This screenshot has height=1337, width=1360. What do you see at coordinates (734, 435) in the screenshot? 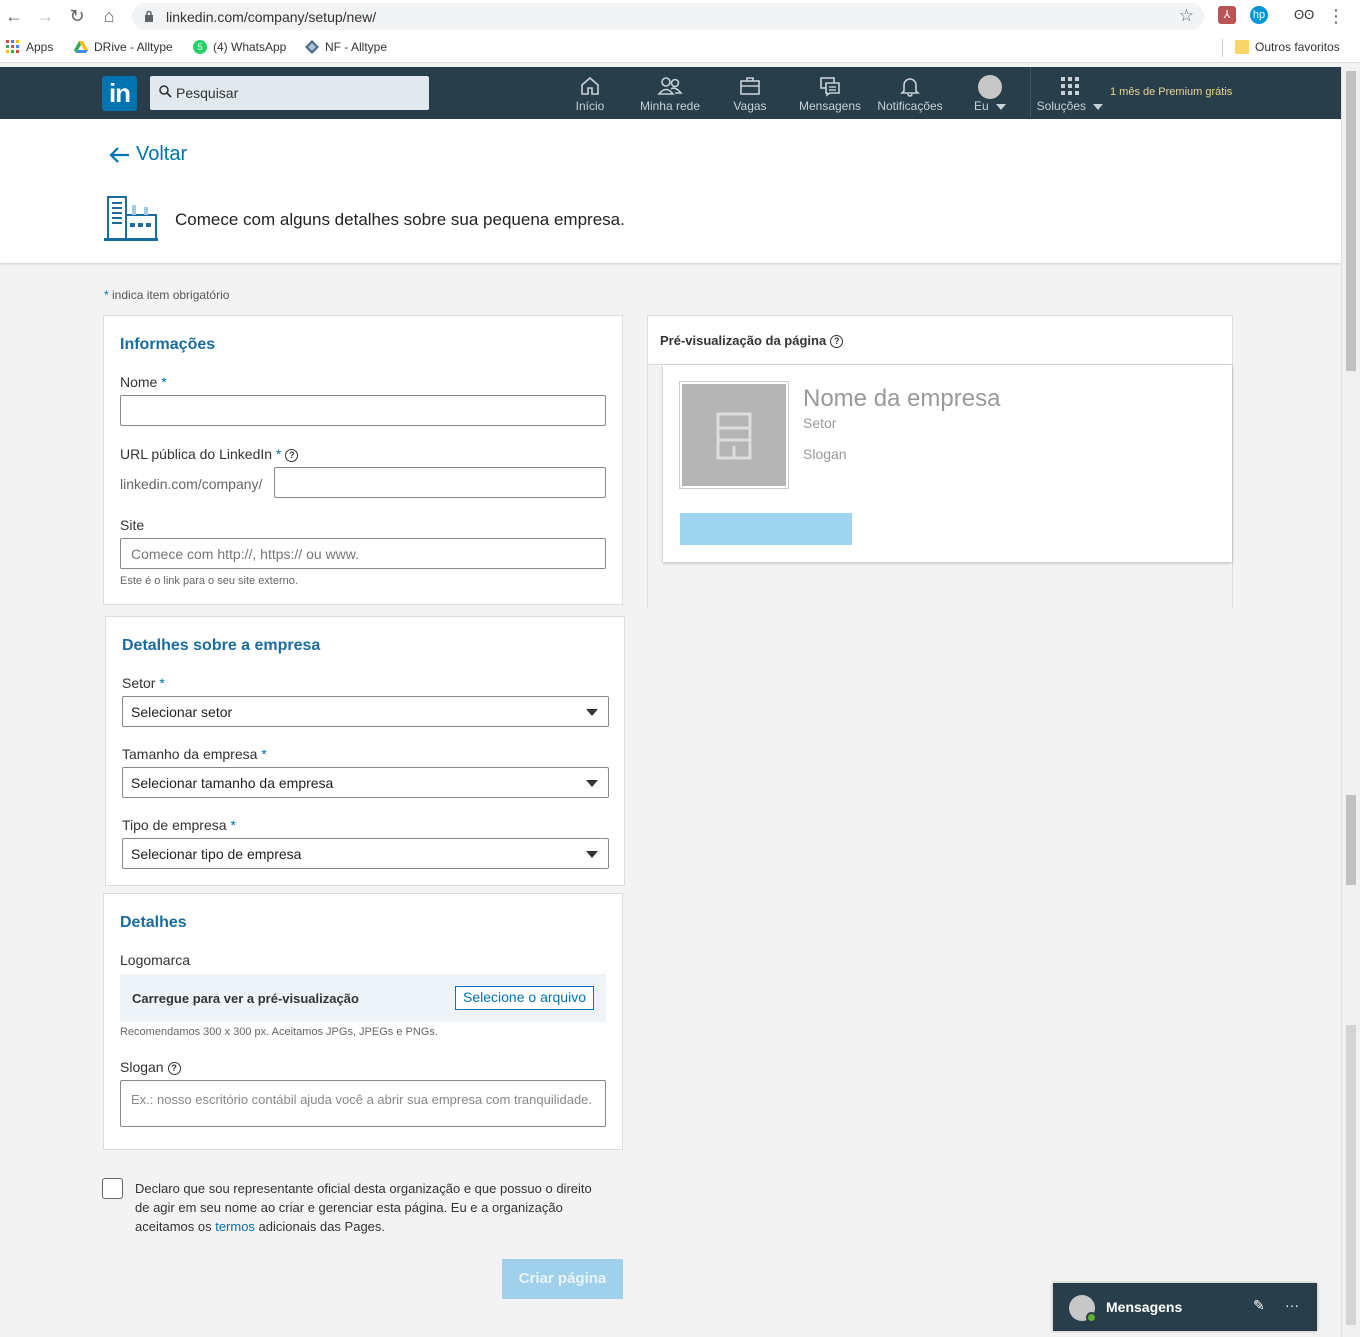
I see `company-logo-placeholder` at bounding box center [734, 435].